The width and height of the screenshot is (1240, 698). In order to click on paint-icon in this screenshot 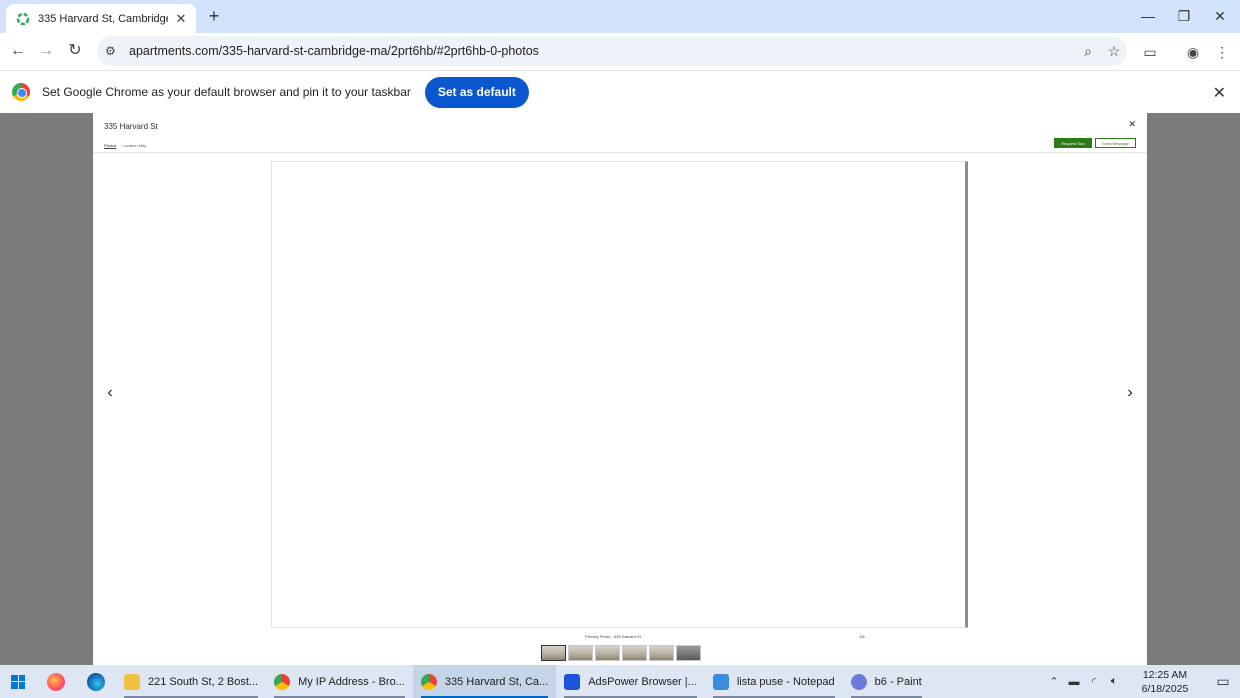, I will do `click(858, 681)`.